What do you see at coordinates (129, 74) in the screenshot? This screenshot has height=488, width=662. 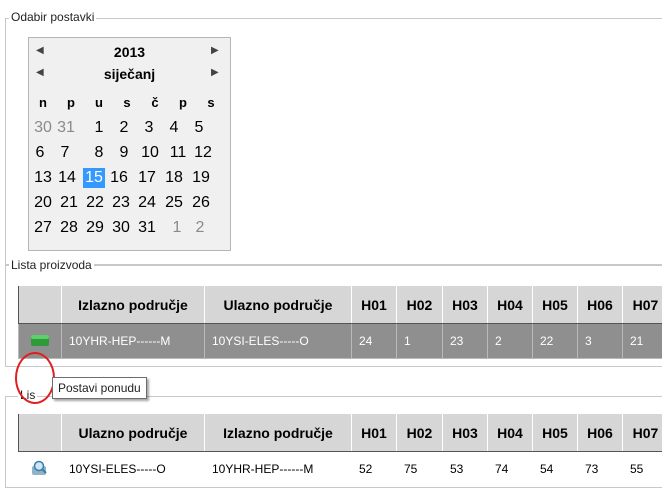 I see `calendar-month: siječanj` at bounding box center [129, 74].